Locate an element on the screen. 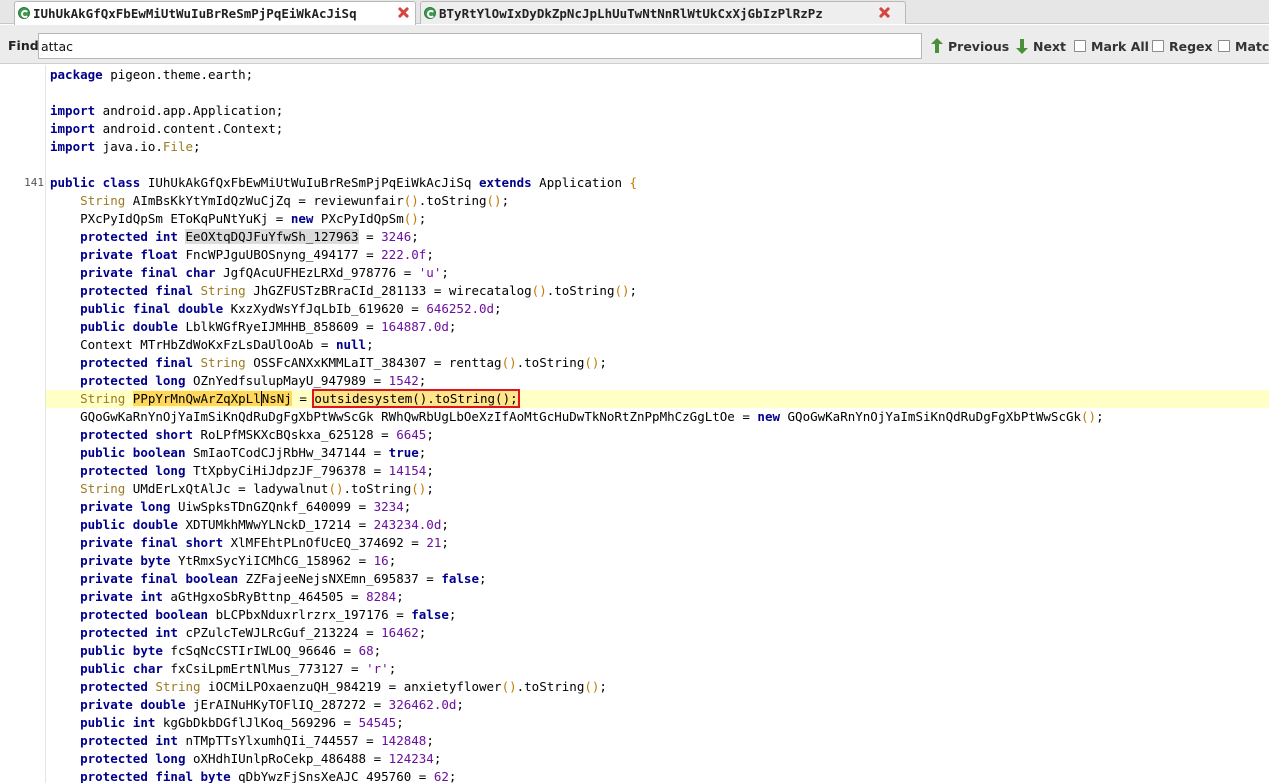 This screenshot has height=783, width=1269. previous-button: Previous is located at coordinates (970, 46).